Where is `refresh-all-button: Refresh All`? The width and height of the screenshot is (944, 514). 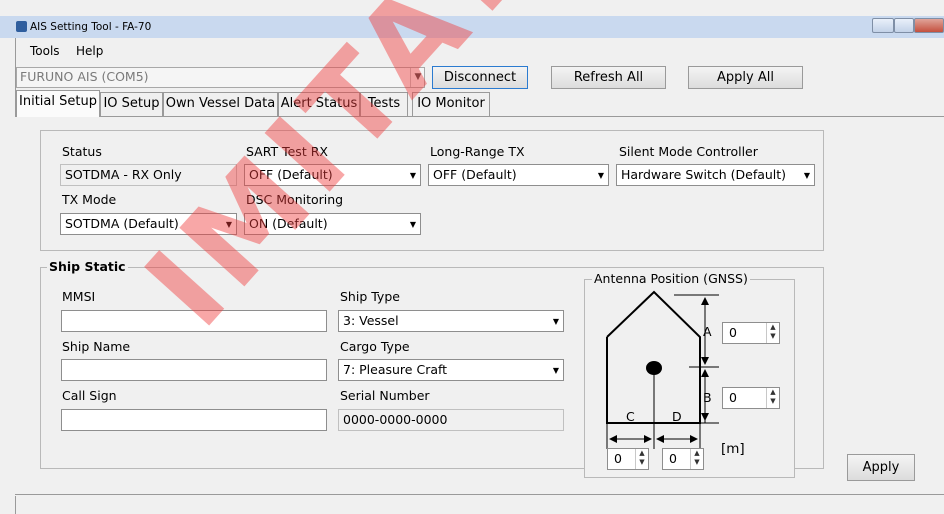 refresh-all-button: Refresh All is located at coordinates (608, 77).